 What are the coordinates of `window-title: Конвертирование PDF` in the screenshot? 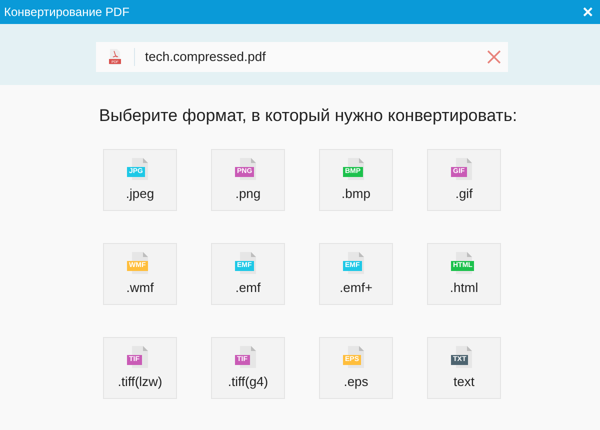 It's located at (67, 12).